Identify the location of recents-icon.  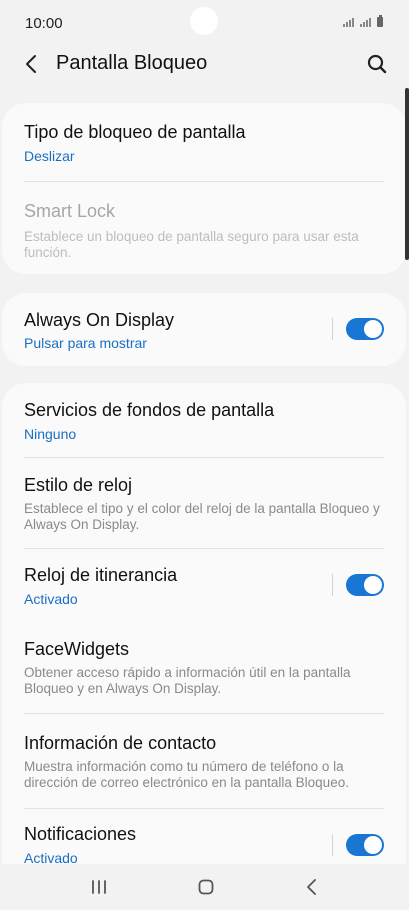
(99, 887).